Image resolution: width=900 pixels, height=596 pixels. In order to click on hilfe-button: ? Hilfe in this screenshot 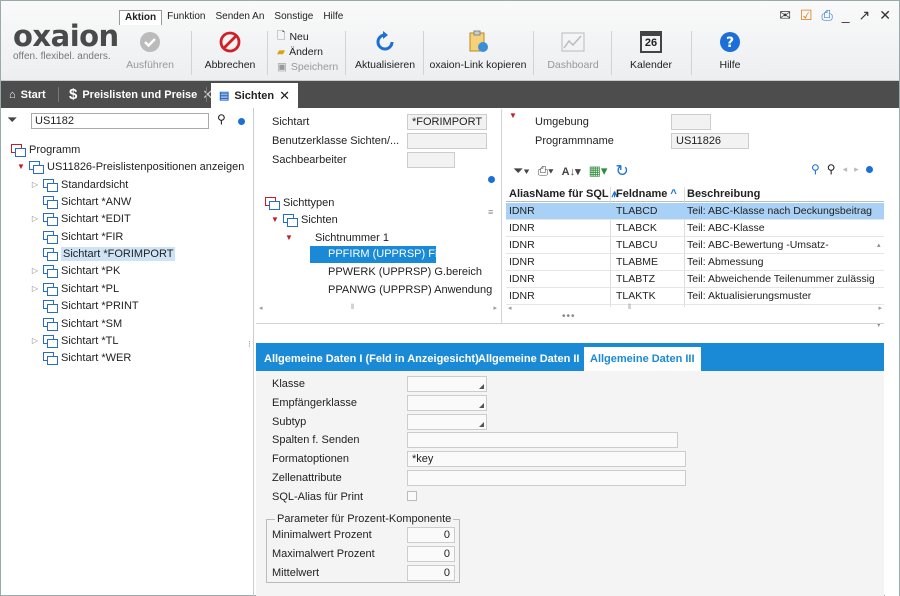, I will do `click(730, 53)`.